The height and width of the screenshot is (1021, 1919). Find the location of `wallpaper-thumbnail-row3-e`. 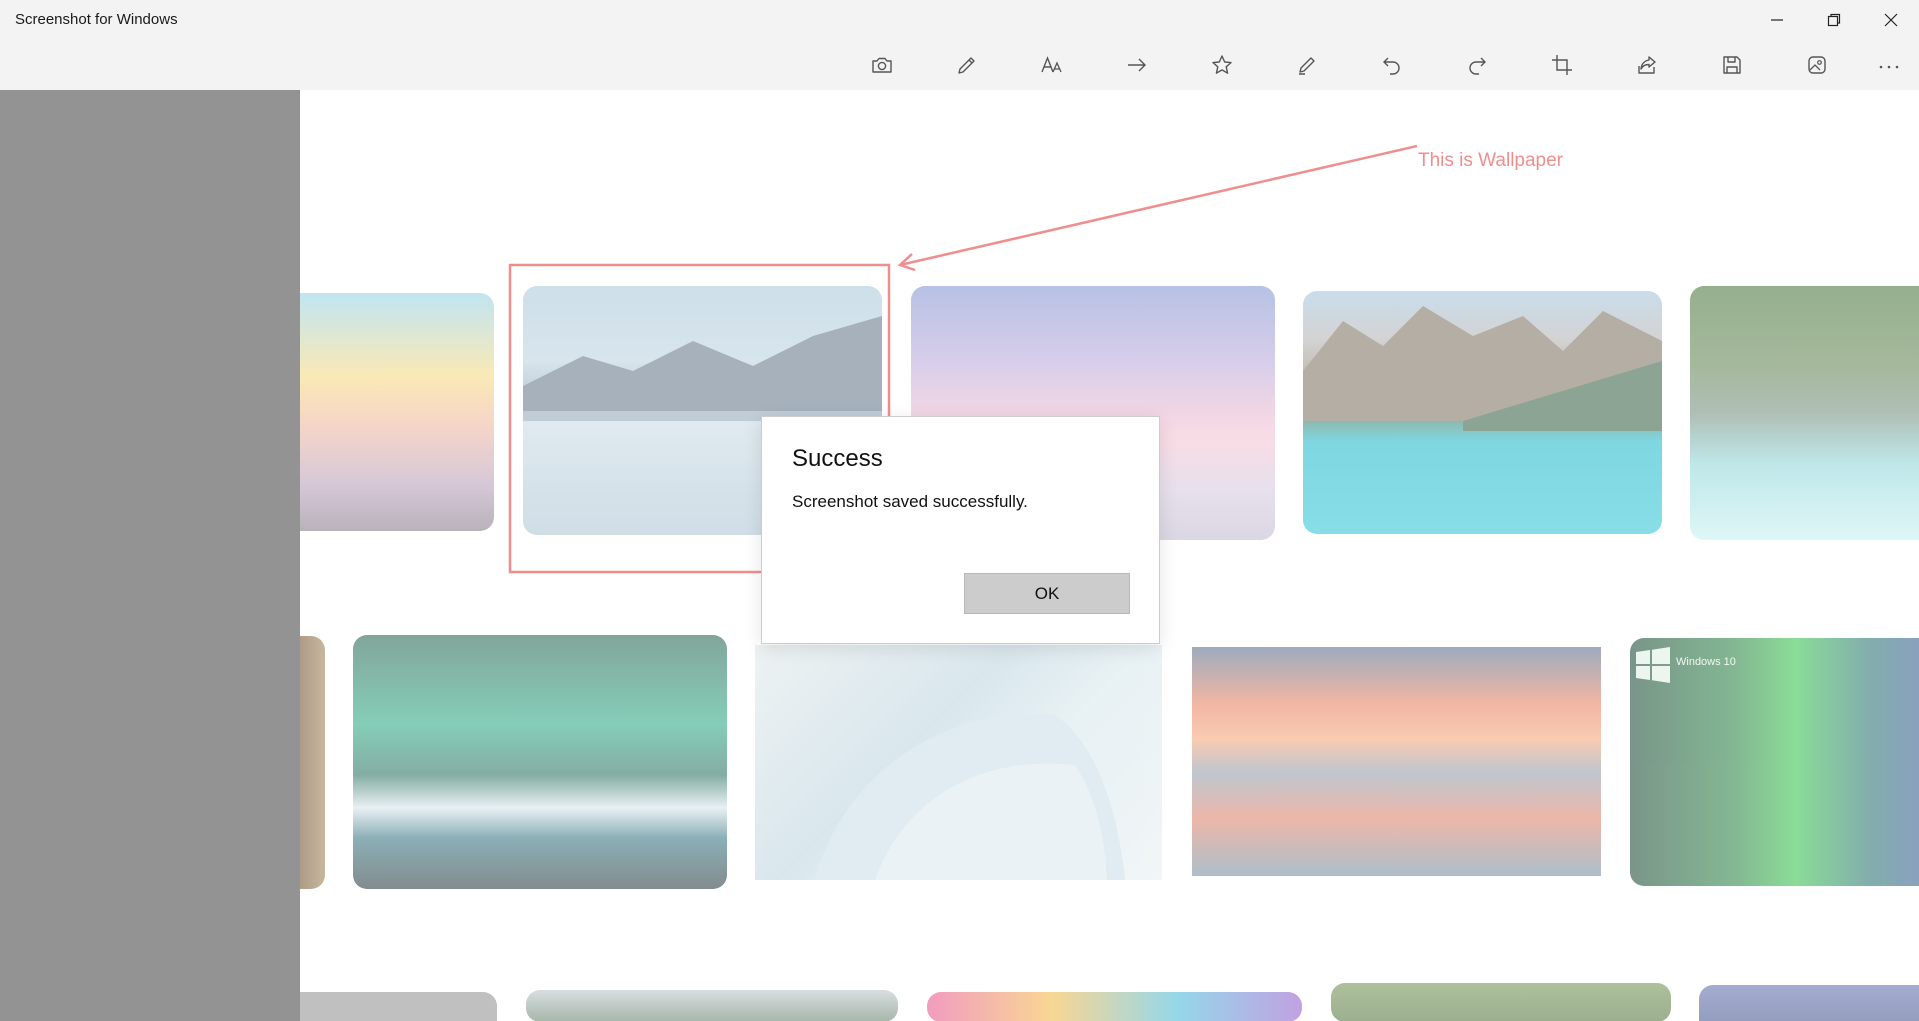

wallpaper-thumbnail-row3-e is located at coordinates (1809, 1003).